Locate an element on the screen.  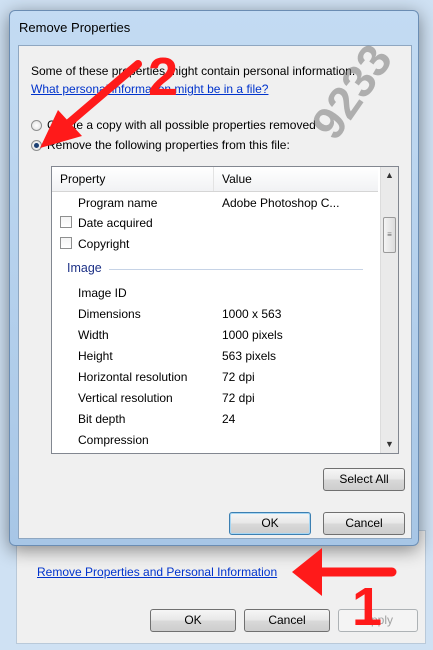
annotation-number-2: 2 is located at coordinates (163, 77).